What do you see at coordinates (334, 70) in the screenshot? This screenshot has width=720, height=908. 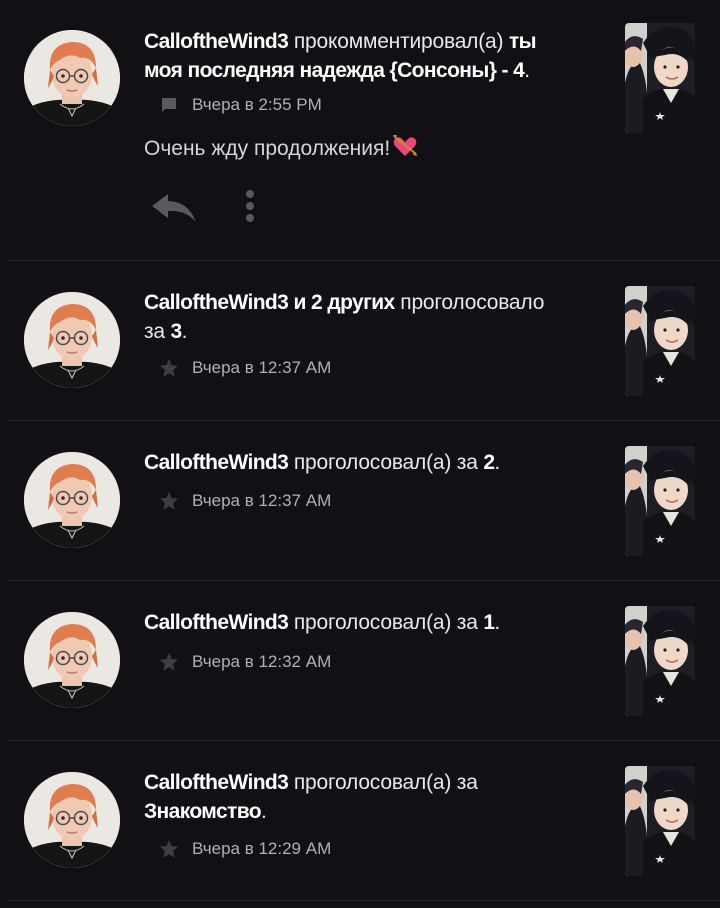 I see `story-title-part2: моя последняя надежда {Сонсоны} - 4` at bounding box center [334, 70].